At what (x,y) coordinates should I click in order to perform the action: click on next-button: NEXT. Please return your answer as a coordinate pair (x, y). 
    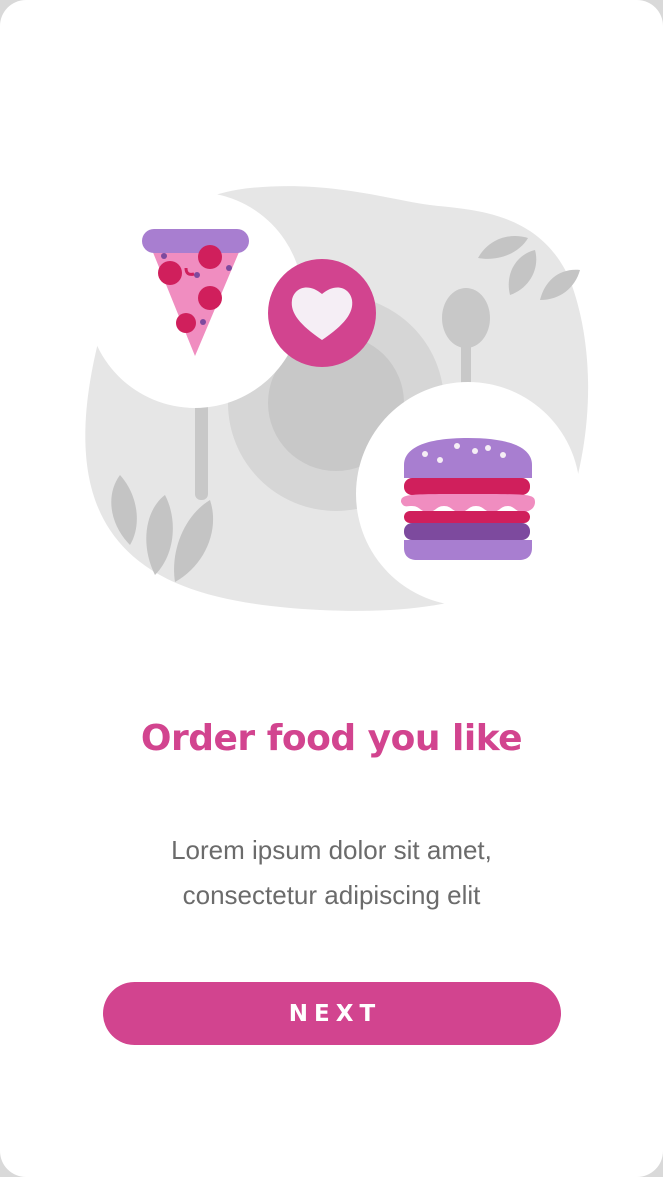
    Looking at the image, I should click on (332, 1013).